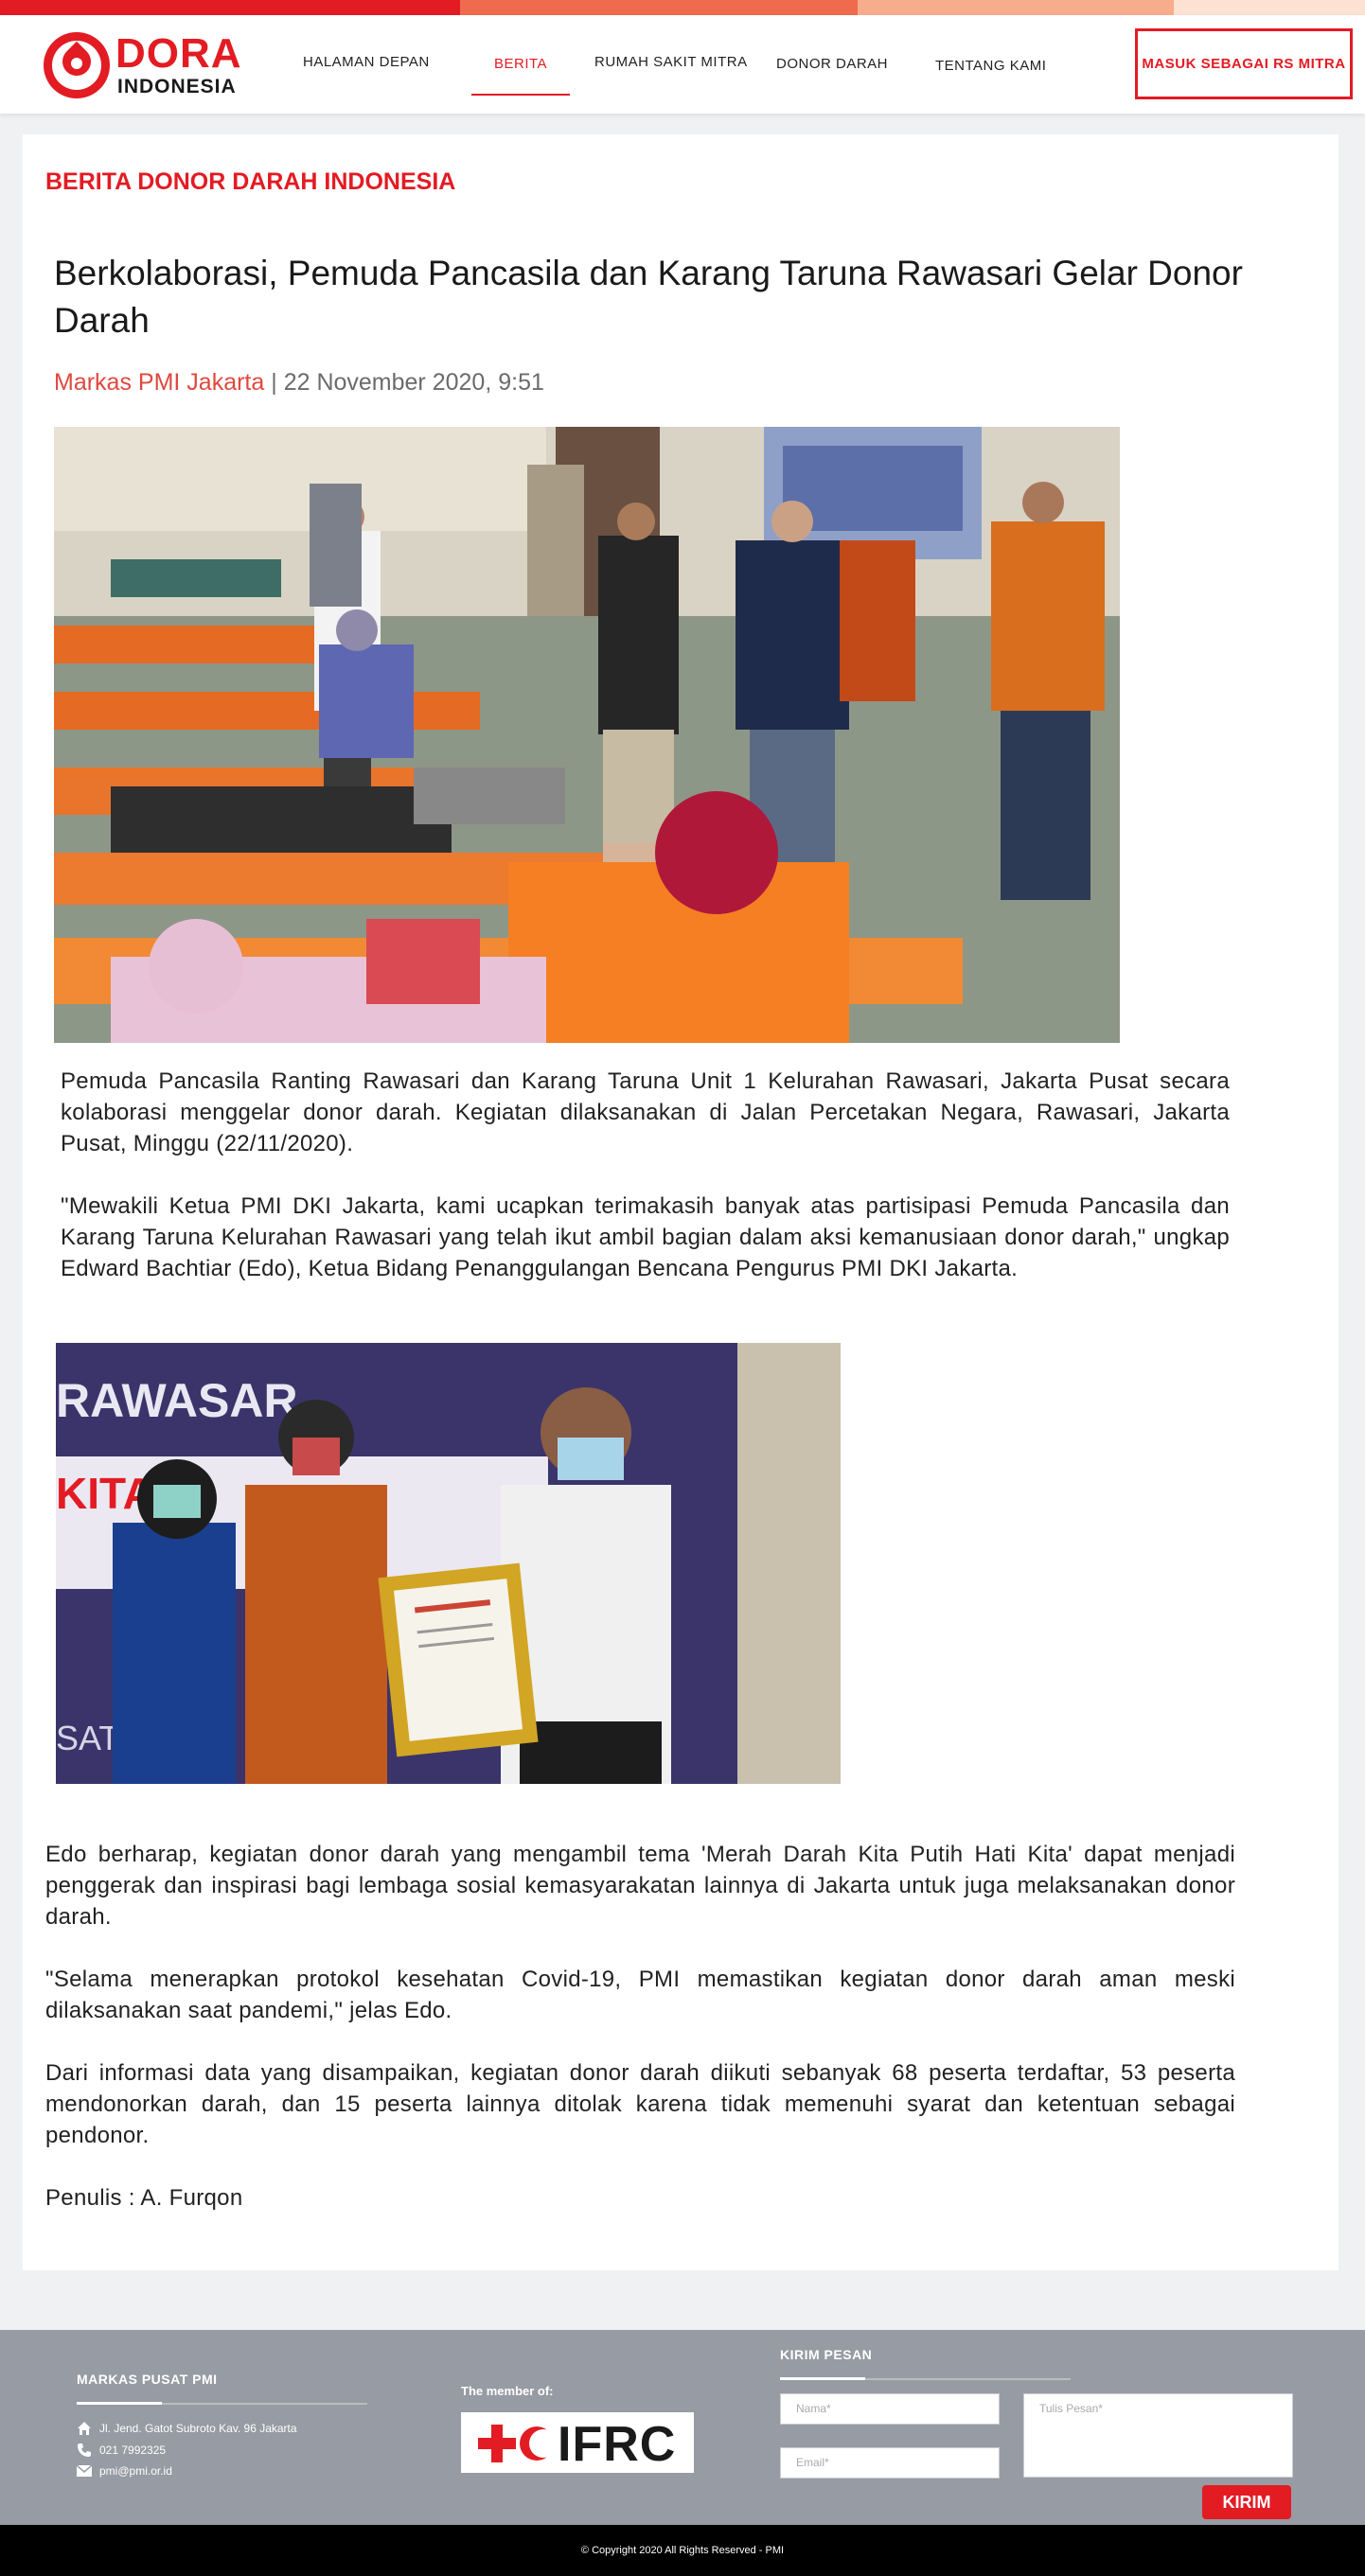 This screenshot has height=2576, width=1365. Describe the element at coordinates (1246, 2502) in the screenshot. I see `send-message-button: KIRIM` at that location.